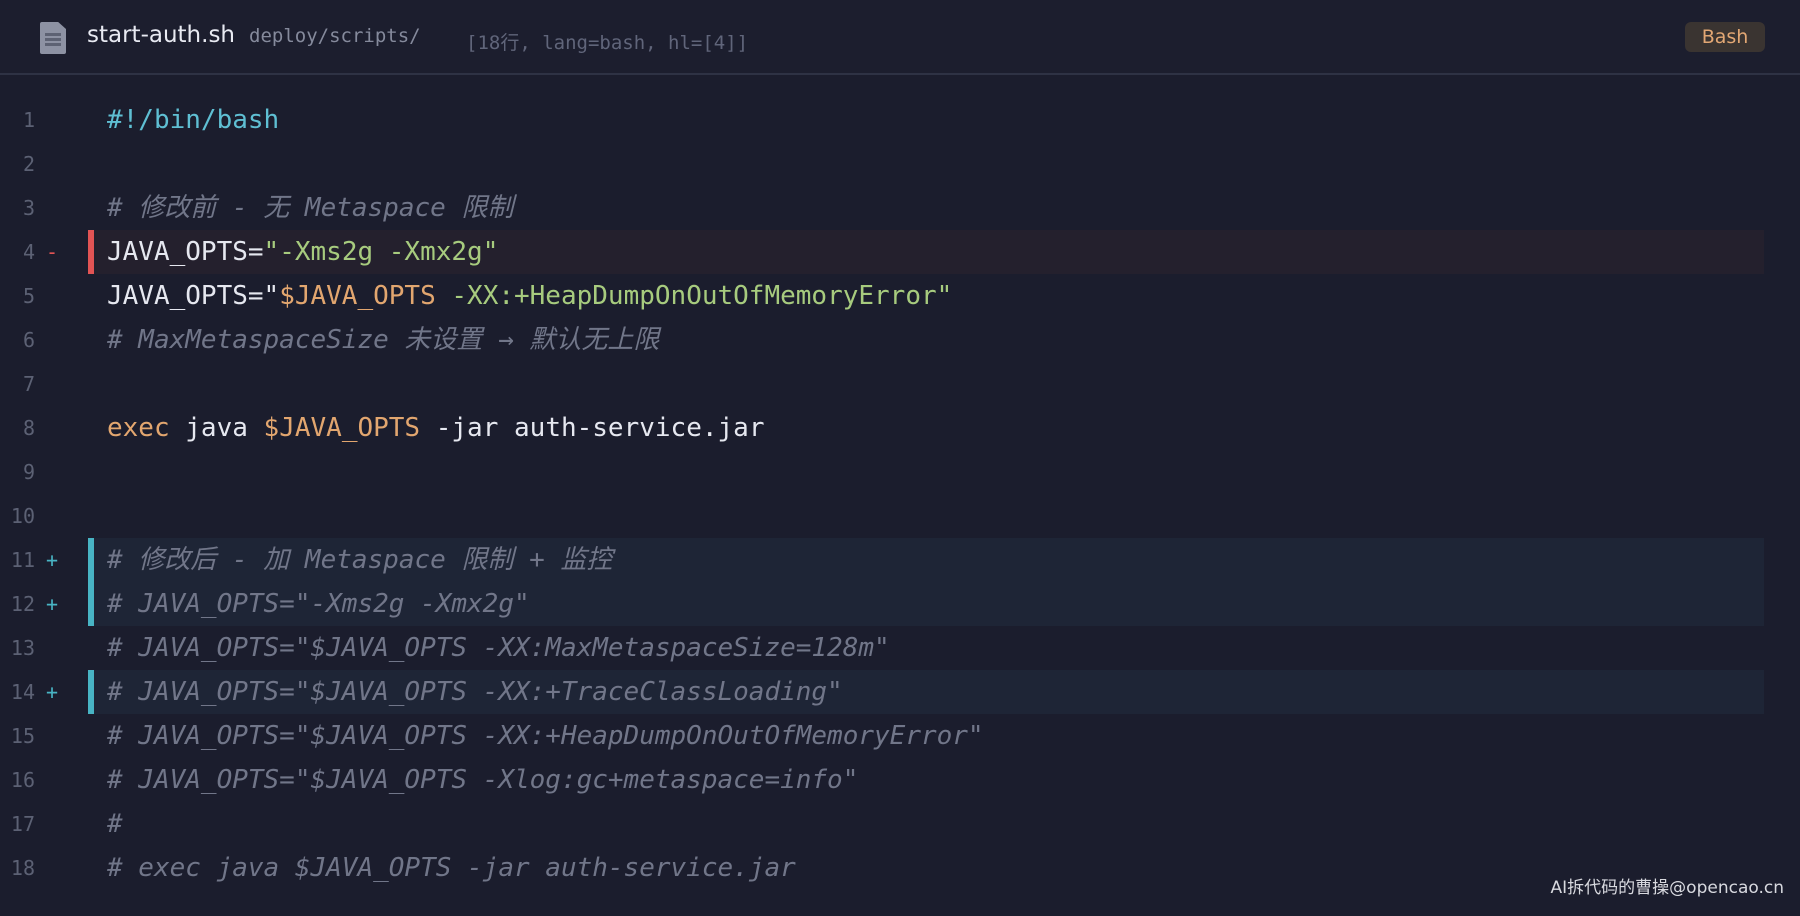  What do you see at coordinates (28, 384) in the screenshot?
I see `line-number: 7` at bounding box center [28, 384].